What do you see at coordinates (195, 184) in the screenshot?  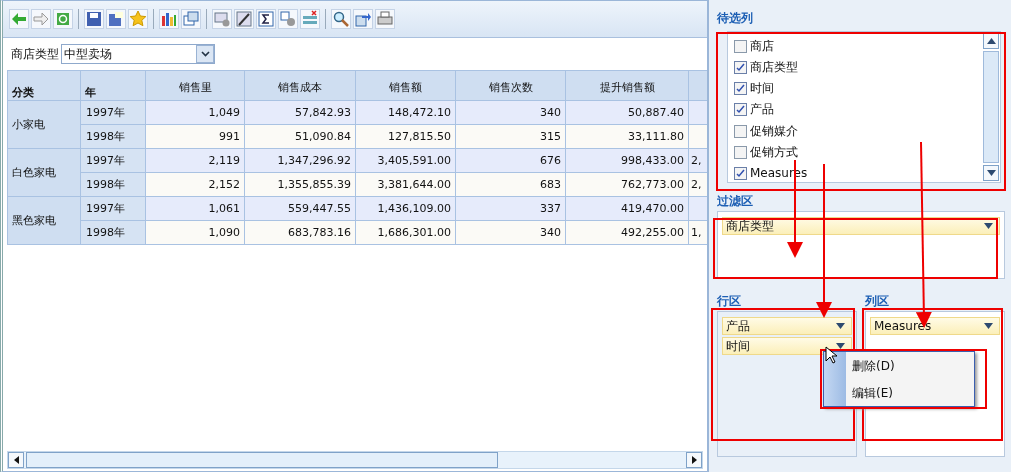 I see `table-cell: 2,152` at bounding box center [195, 184].